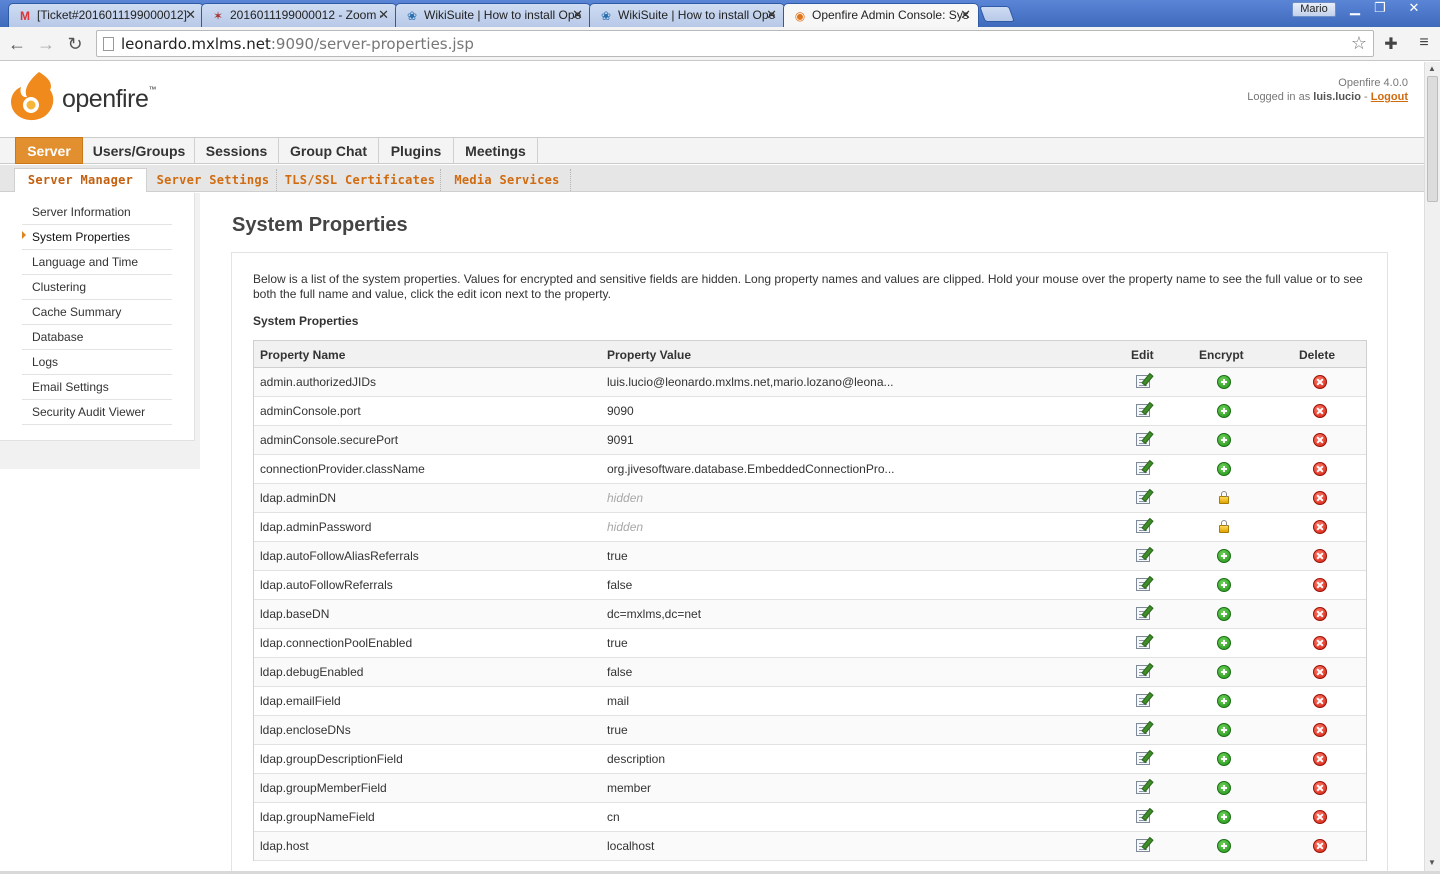 This screenshot has width=1440, height=874. I want to click on forward-icon: →, so click(46, 44).